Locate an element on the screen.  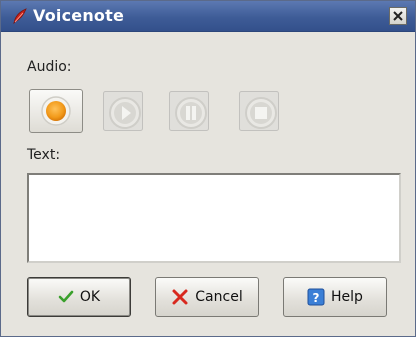
cancel-button: Cancel is located at coordinates (207, 297).